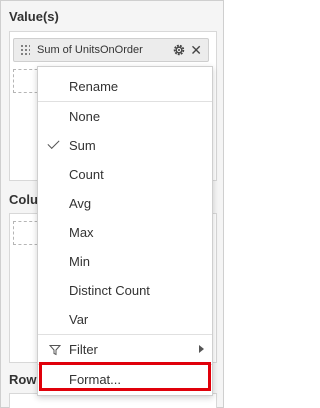 Image resolution: width=320 pixels, height=408 pixels. I want to click on menu-item-label: None, so click(85, 116).